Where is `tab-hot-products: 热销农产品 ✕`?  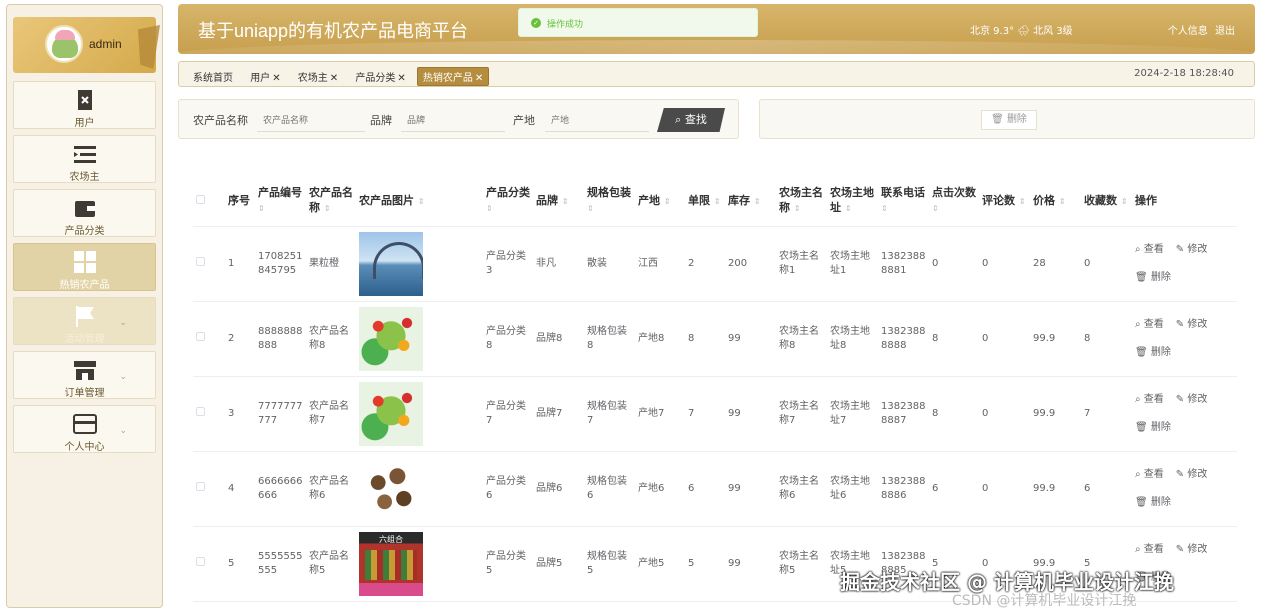
tab-hot-products: 热销农产品 ✕ is located at coordinates (453, 76).